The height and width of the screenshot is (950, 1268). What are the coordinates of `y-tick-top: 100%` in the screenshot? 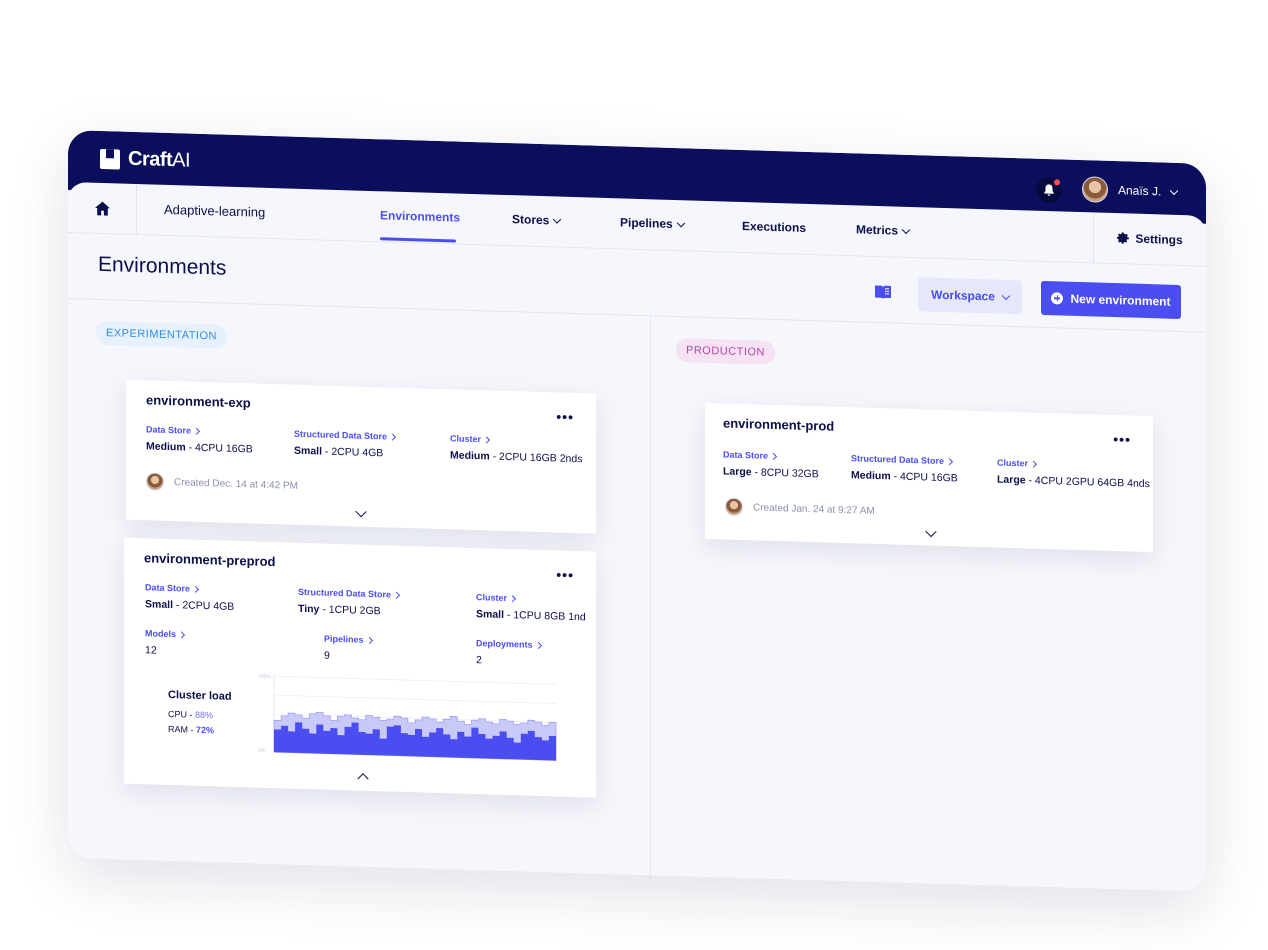 It's located at (264, 677).